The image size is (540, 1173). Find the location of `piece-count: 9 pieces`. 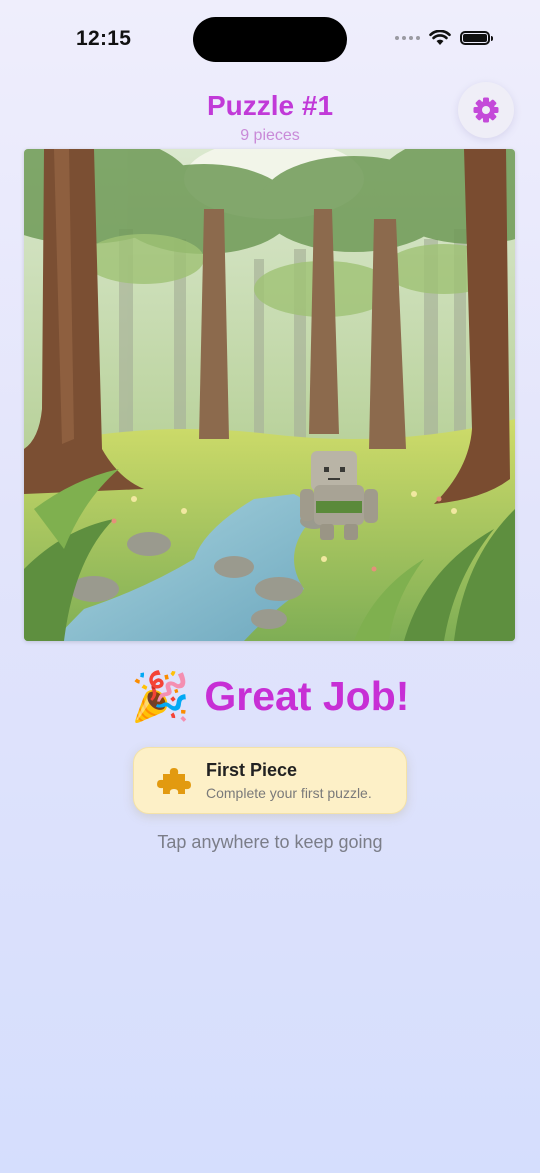

piece-count: 9 pieces is located at coordinates (270, 135).